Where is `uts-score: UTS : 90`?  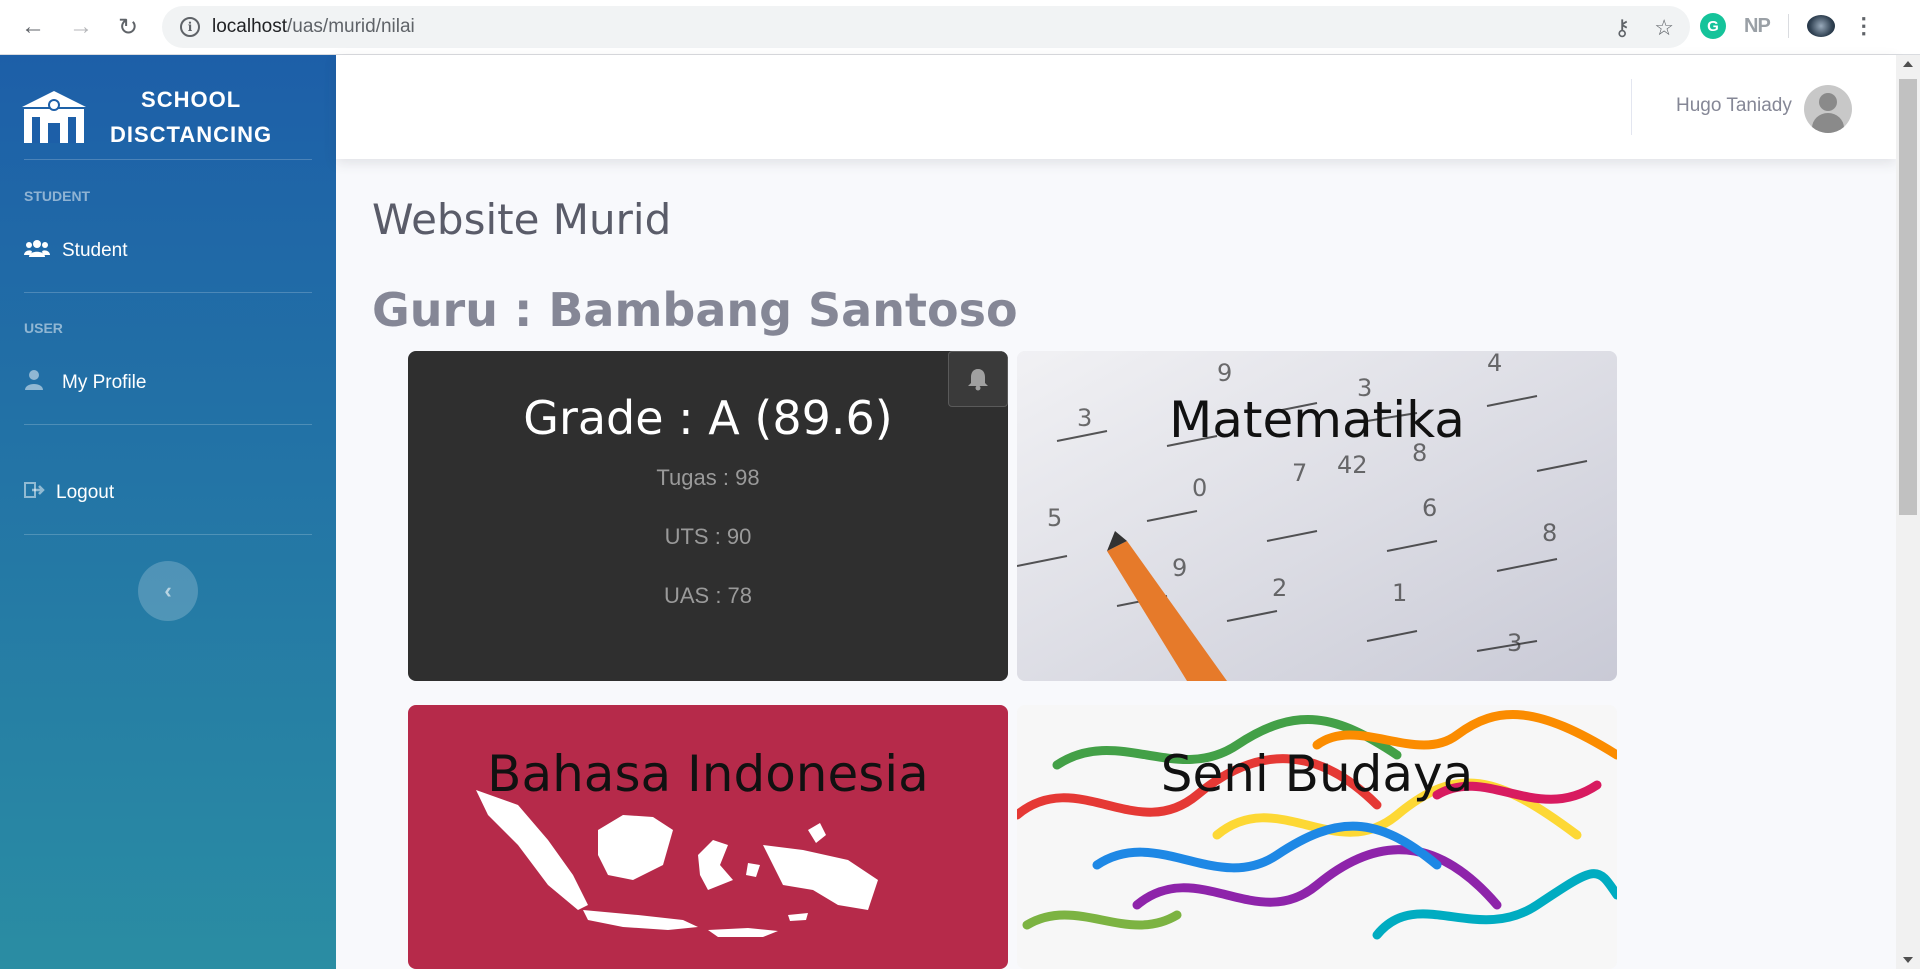 uts-score: UTS : 90 is located at coordinates (708, 536).